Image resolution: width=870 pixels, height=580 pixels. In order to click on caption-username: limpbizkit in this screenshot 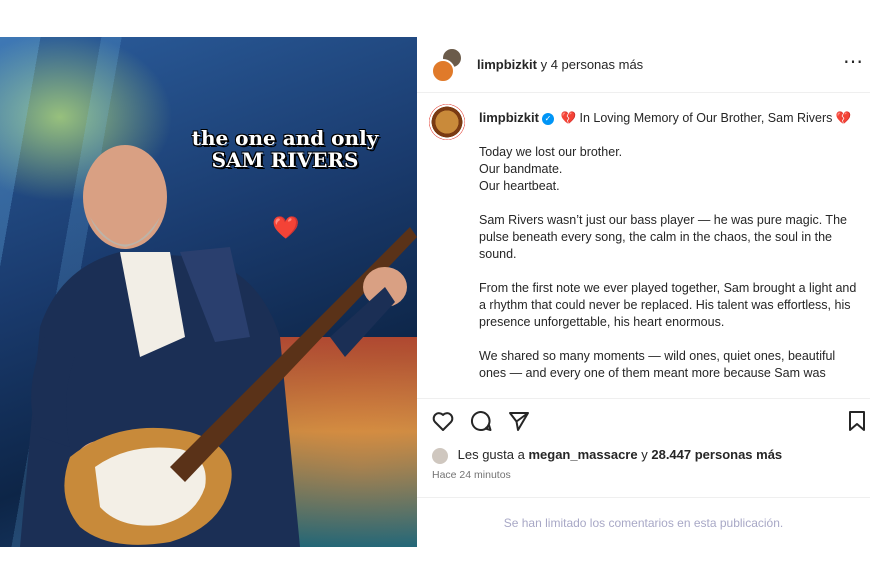, I will do `click(509, 117)`.